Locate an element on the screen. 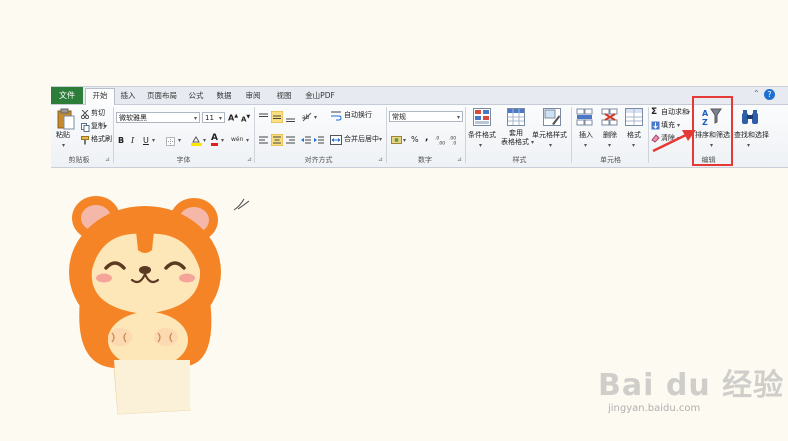 The image size is (788, 441). baidu-watermark: Bai du 经验 is located at coordinates (691, 385).